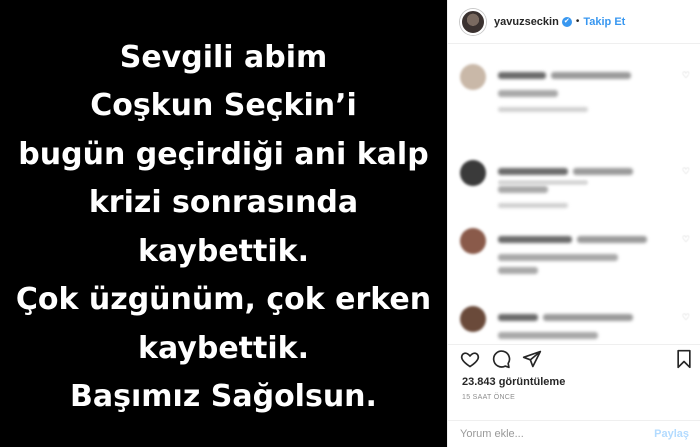 The image size is (700, 447). I want to click on post-text-line: Çok üzgünüm, çok erken, so click(223, 299).